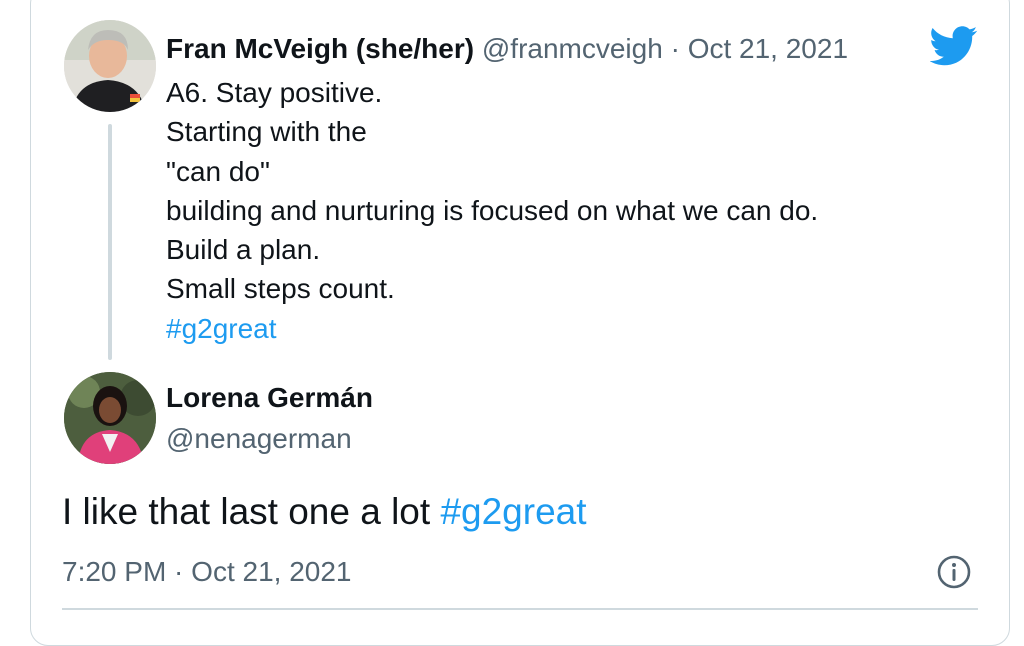  What do you see at coordinates (218, 171) in the screenshot?
I see `quoted-line: "can do"` at bounding box center [218, 171].